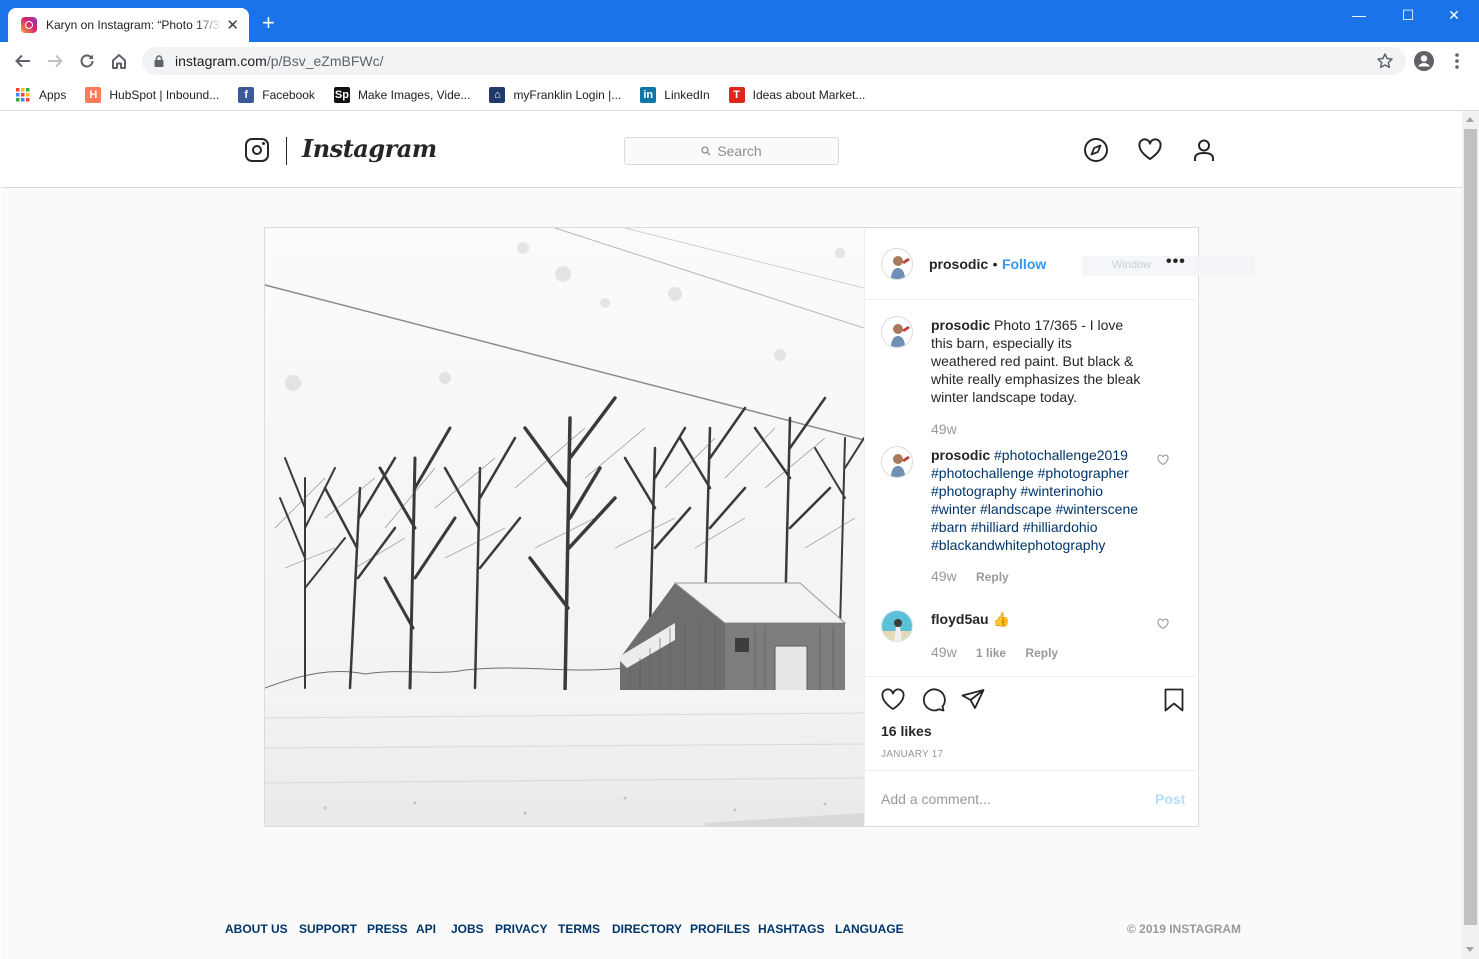 The height and width of the screenshot is (959, 1479). Describe the element at coordinates (40, 95) in the screenshot. I see `bookmark-item: Apps` at that location.